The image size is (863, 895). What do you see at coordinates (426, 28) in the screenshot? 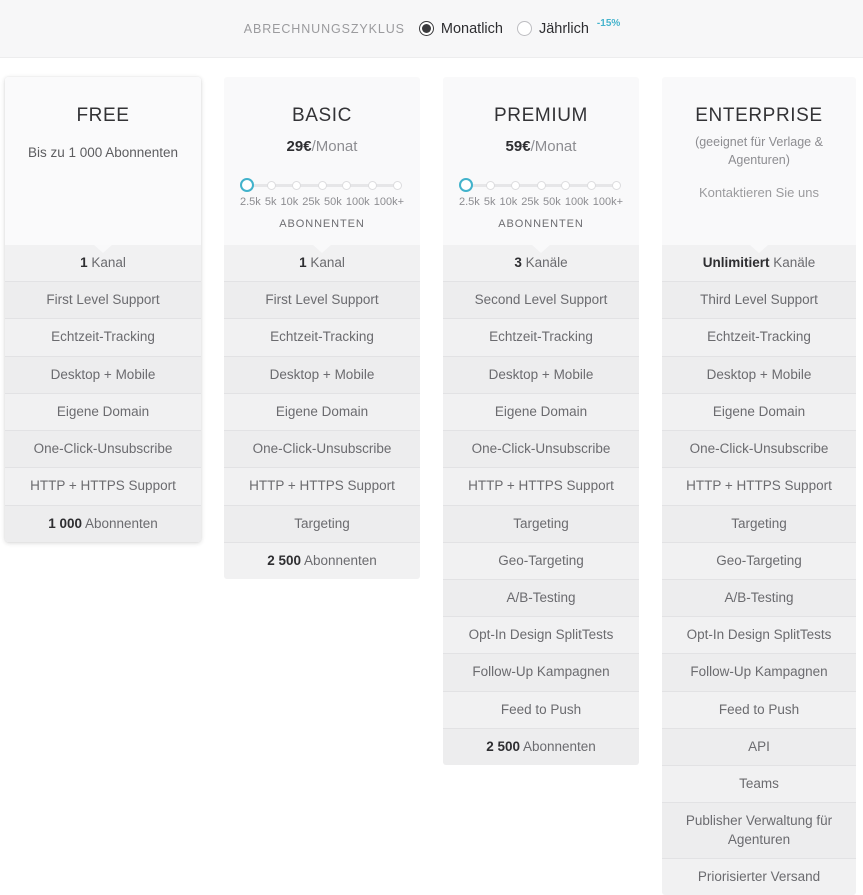
I see `radio-selected-icon` at bounding box center [426, 28].